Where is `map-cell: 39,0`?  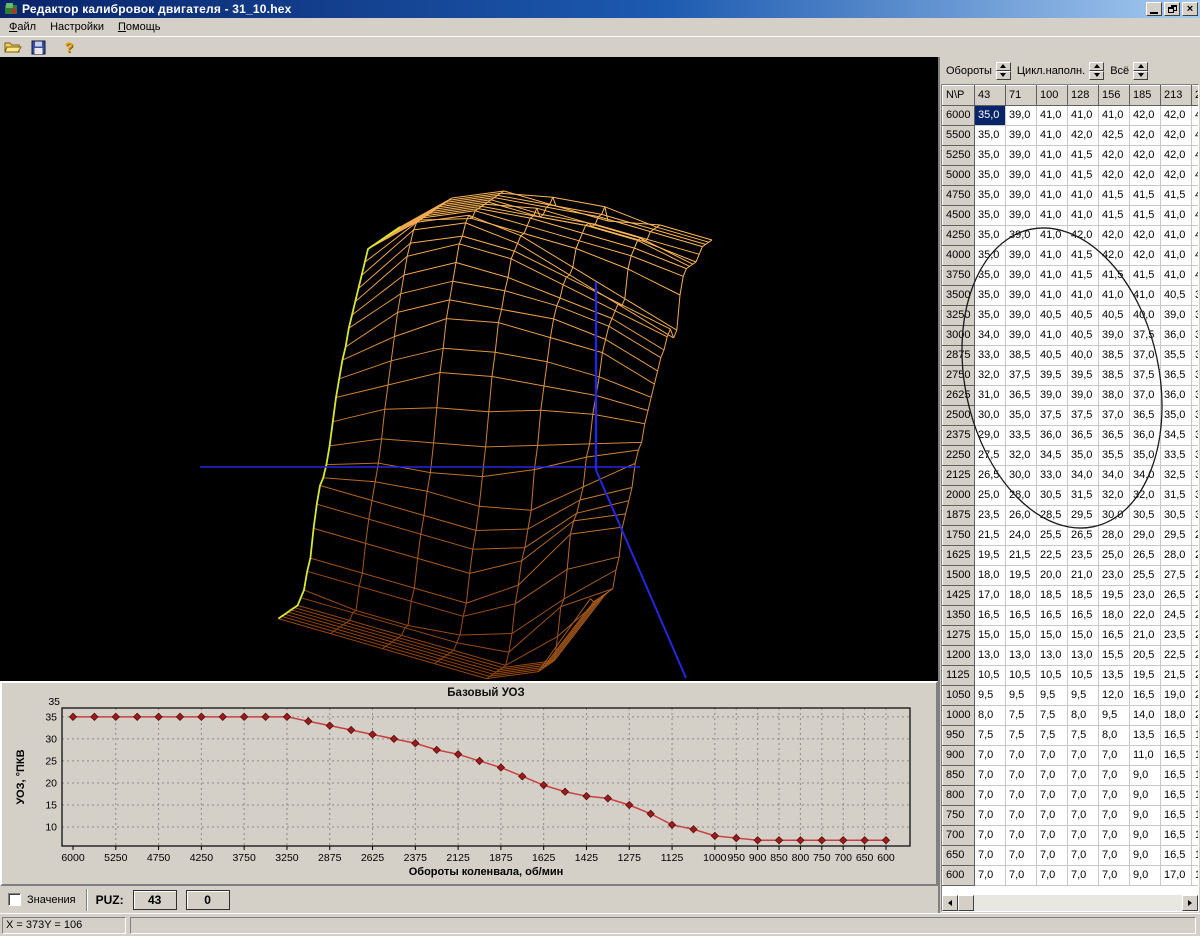
map-cell: 39,0 is located at coordinates (1021, 235).